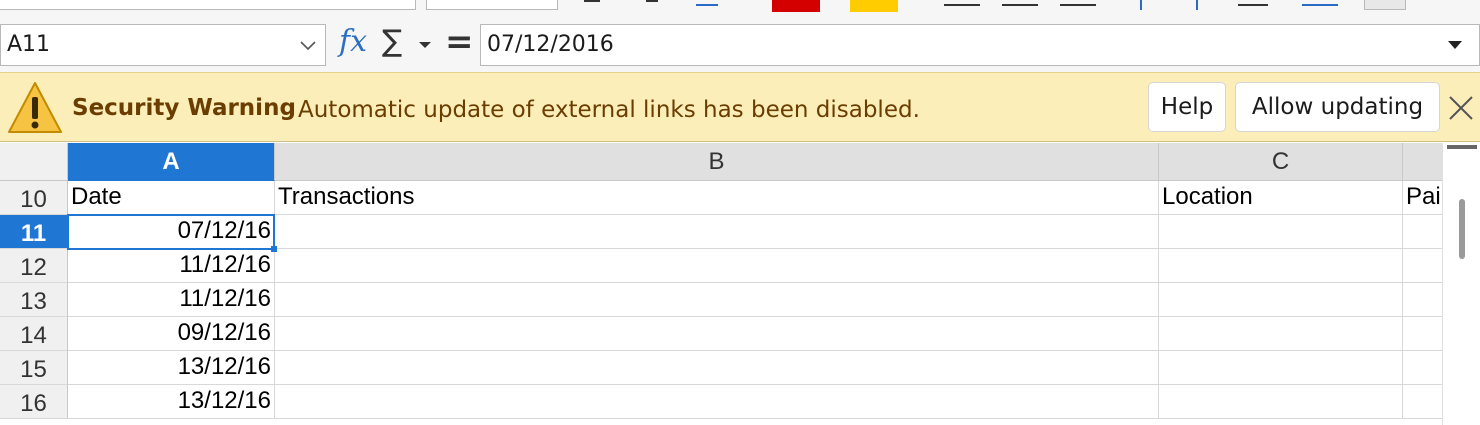  Describe the element at coordinates (1462, 229) in the screenshot. I see `scrollbar-thumb` at that location.